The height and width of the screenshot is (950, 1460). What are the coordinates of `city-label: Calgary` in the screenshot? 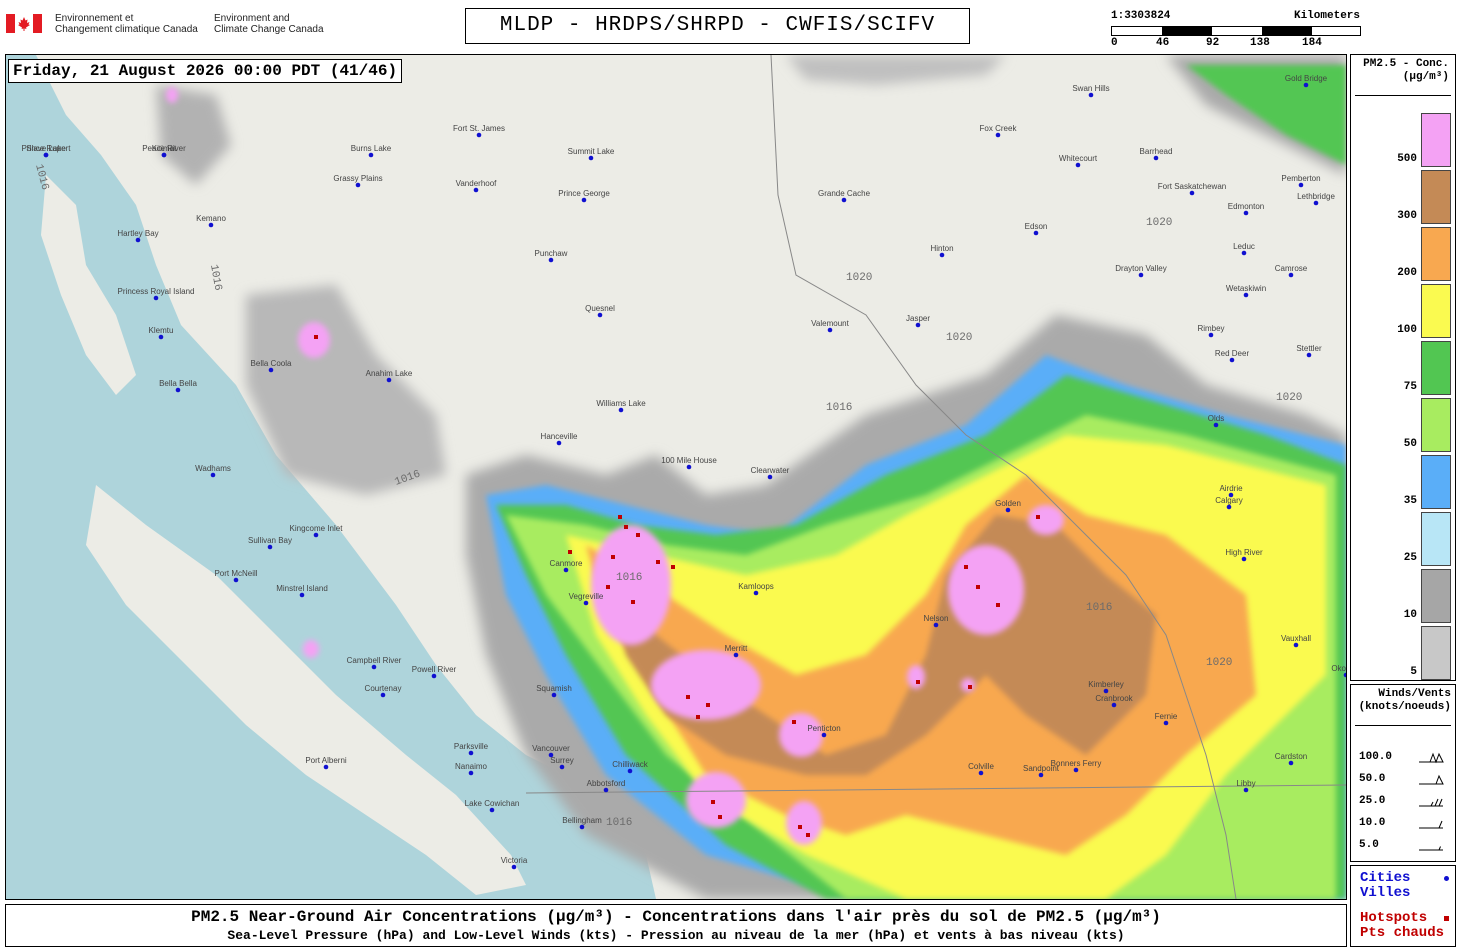 It's located at (1229, 500).